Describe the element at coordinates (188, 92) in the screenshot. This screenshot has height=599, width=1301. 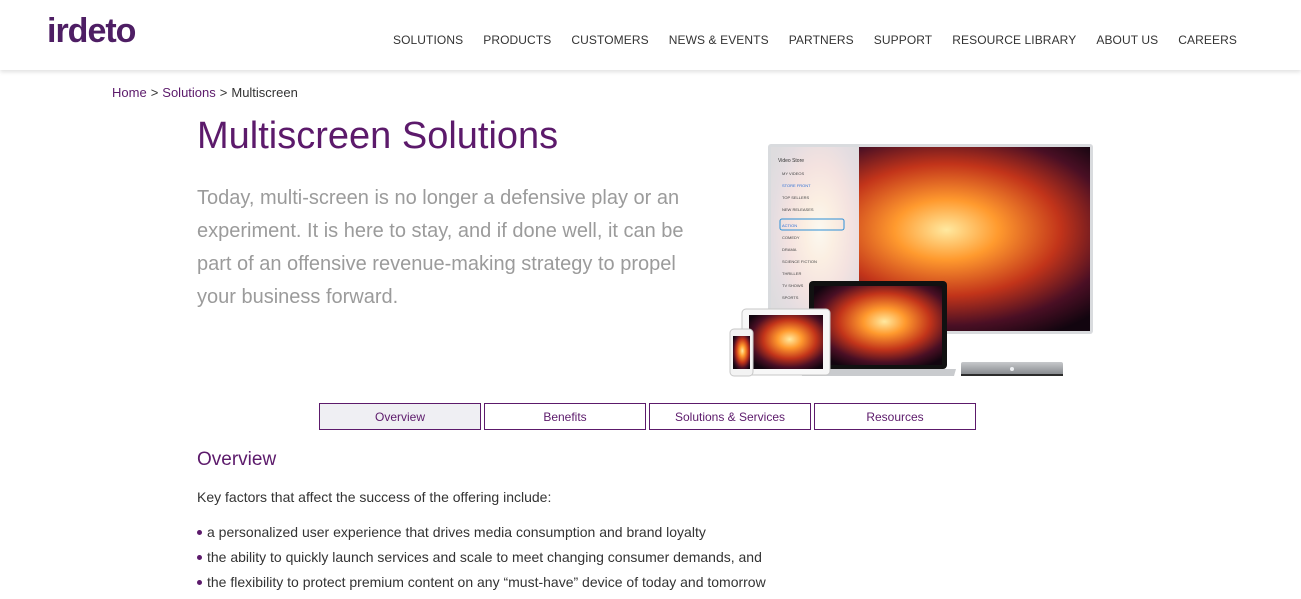
I see `breadcrumb-solutions: Solutions` at that location.